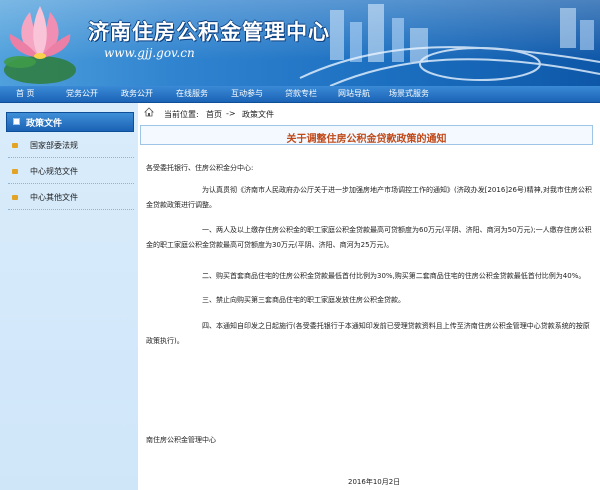  I want to click on home-icon, so click(149, 112).